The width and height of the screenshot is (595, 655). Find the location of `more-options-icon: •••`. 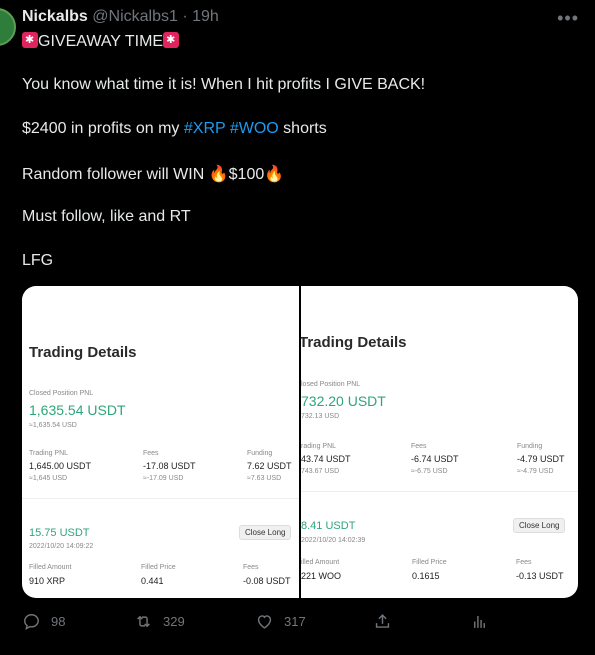

more-options-icon: ••• is located at coordinates (568, 18).